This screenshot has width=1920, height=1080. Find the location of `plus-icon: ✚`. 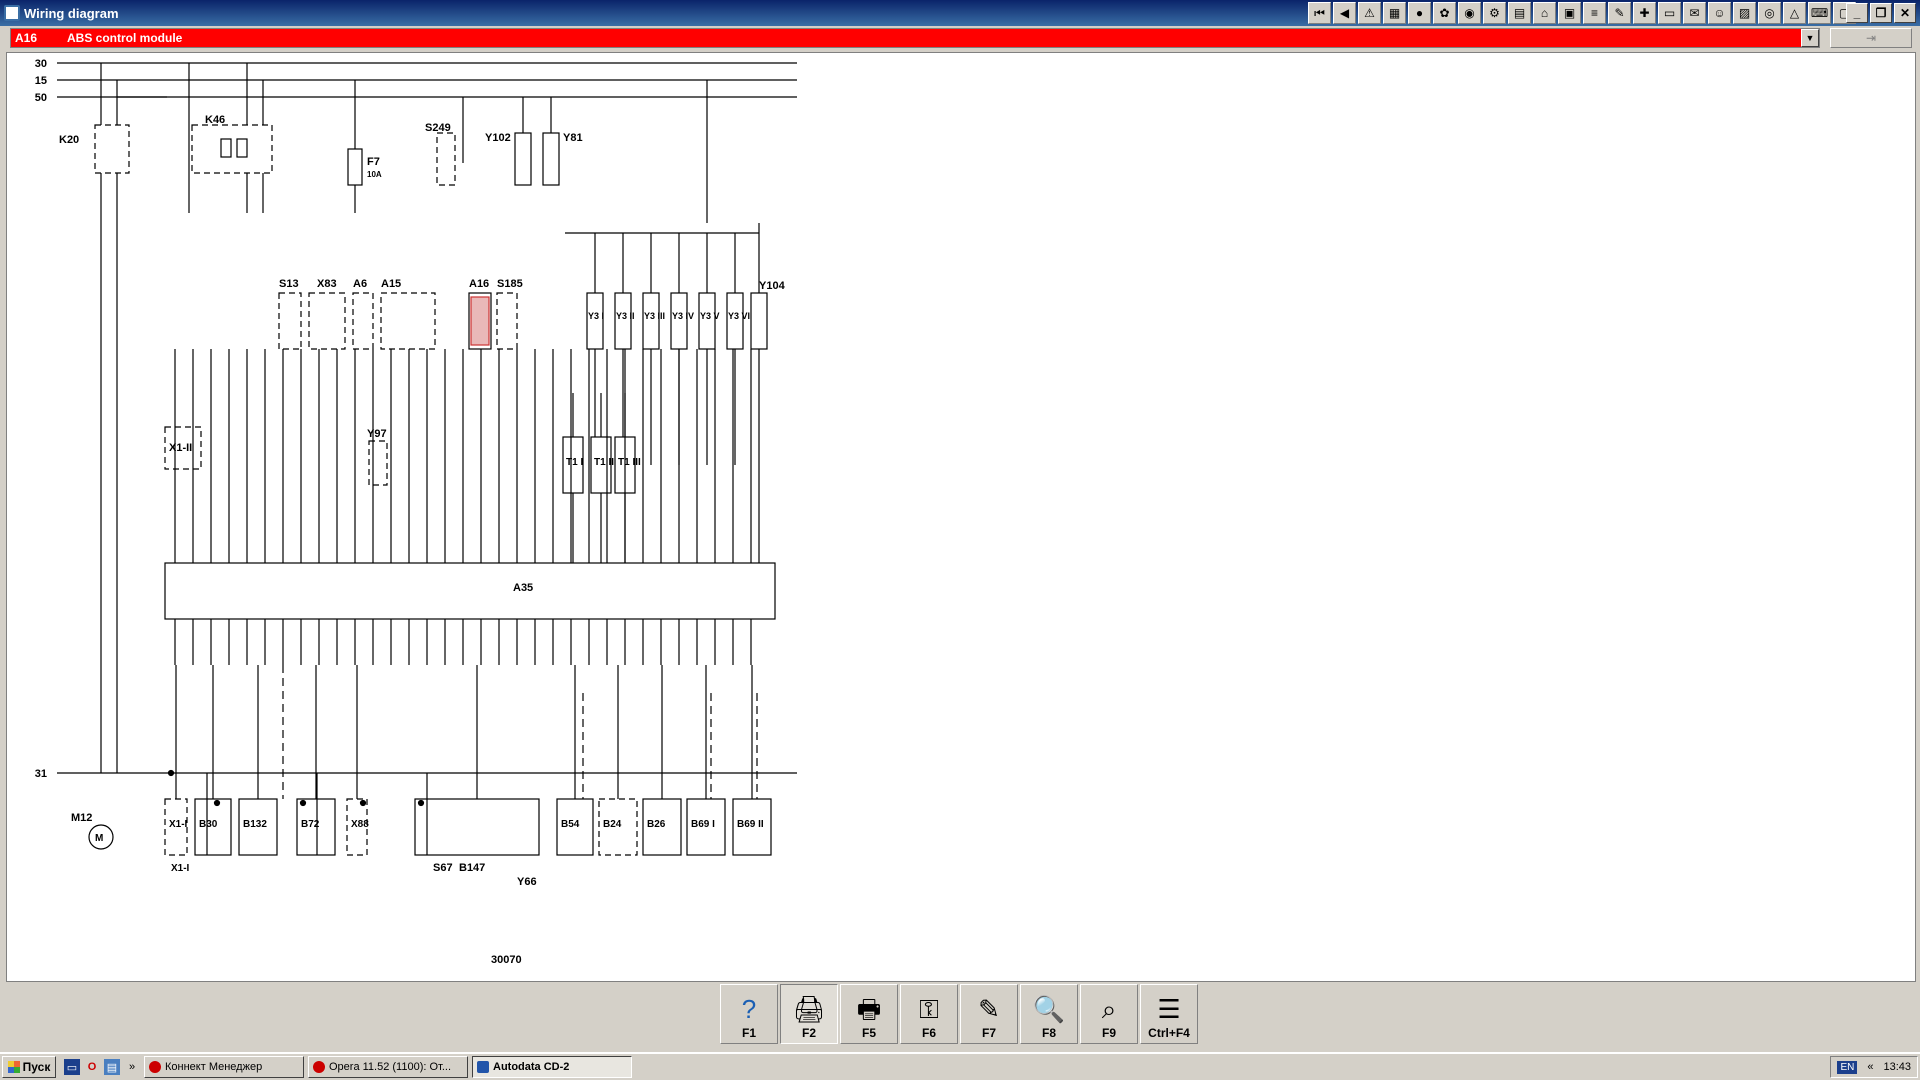

plus-icon: ✚ is located at coordinates (1644, 13).